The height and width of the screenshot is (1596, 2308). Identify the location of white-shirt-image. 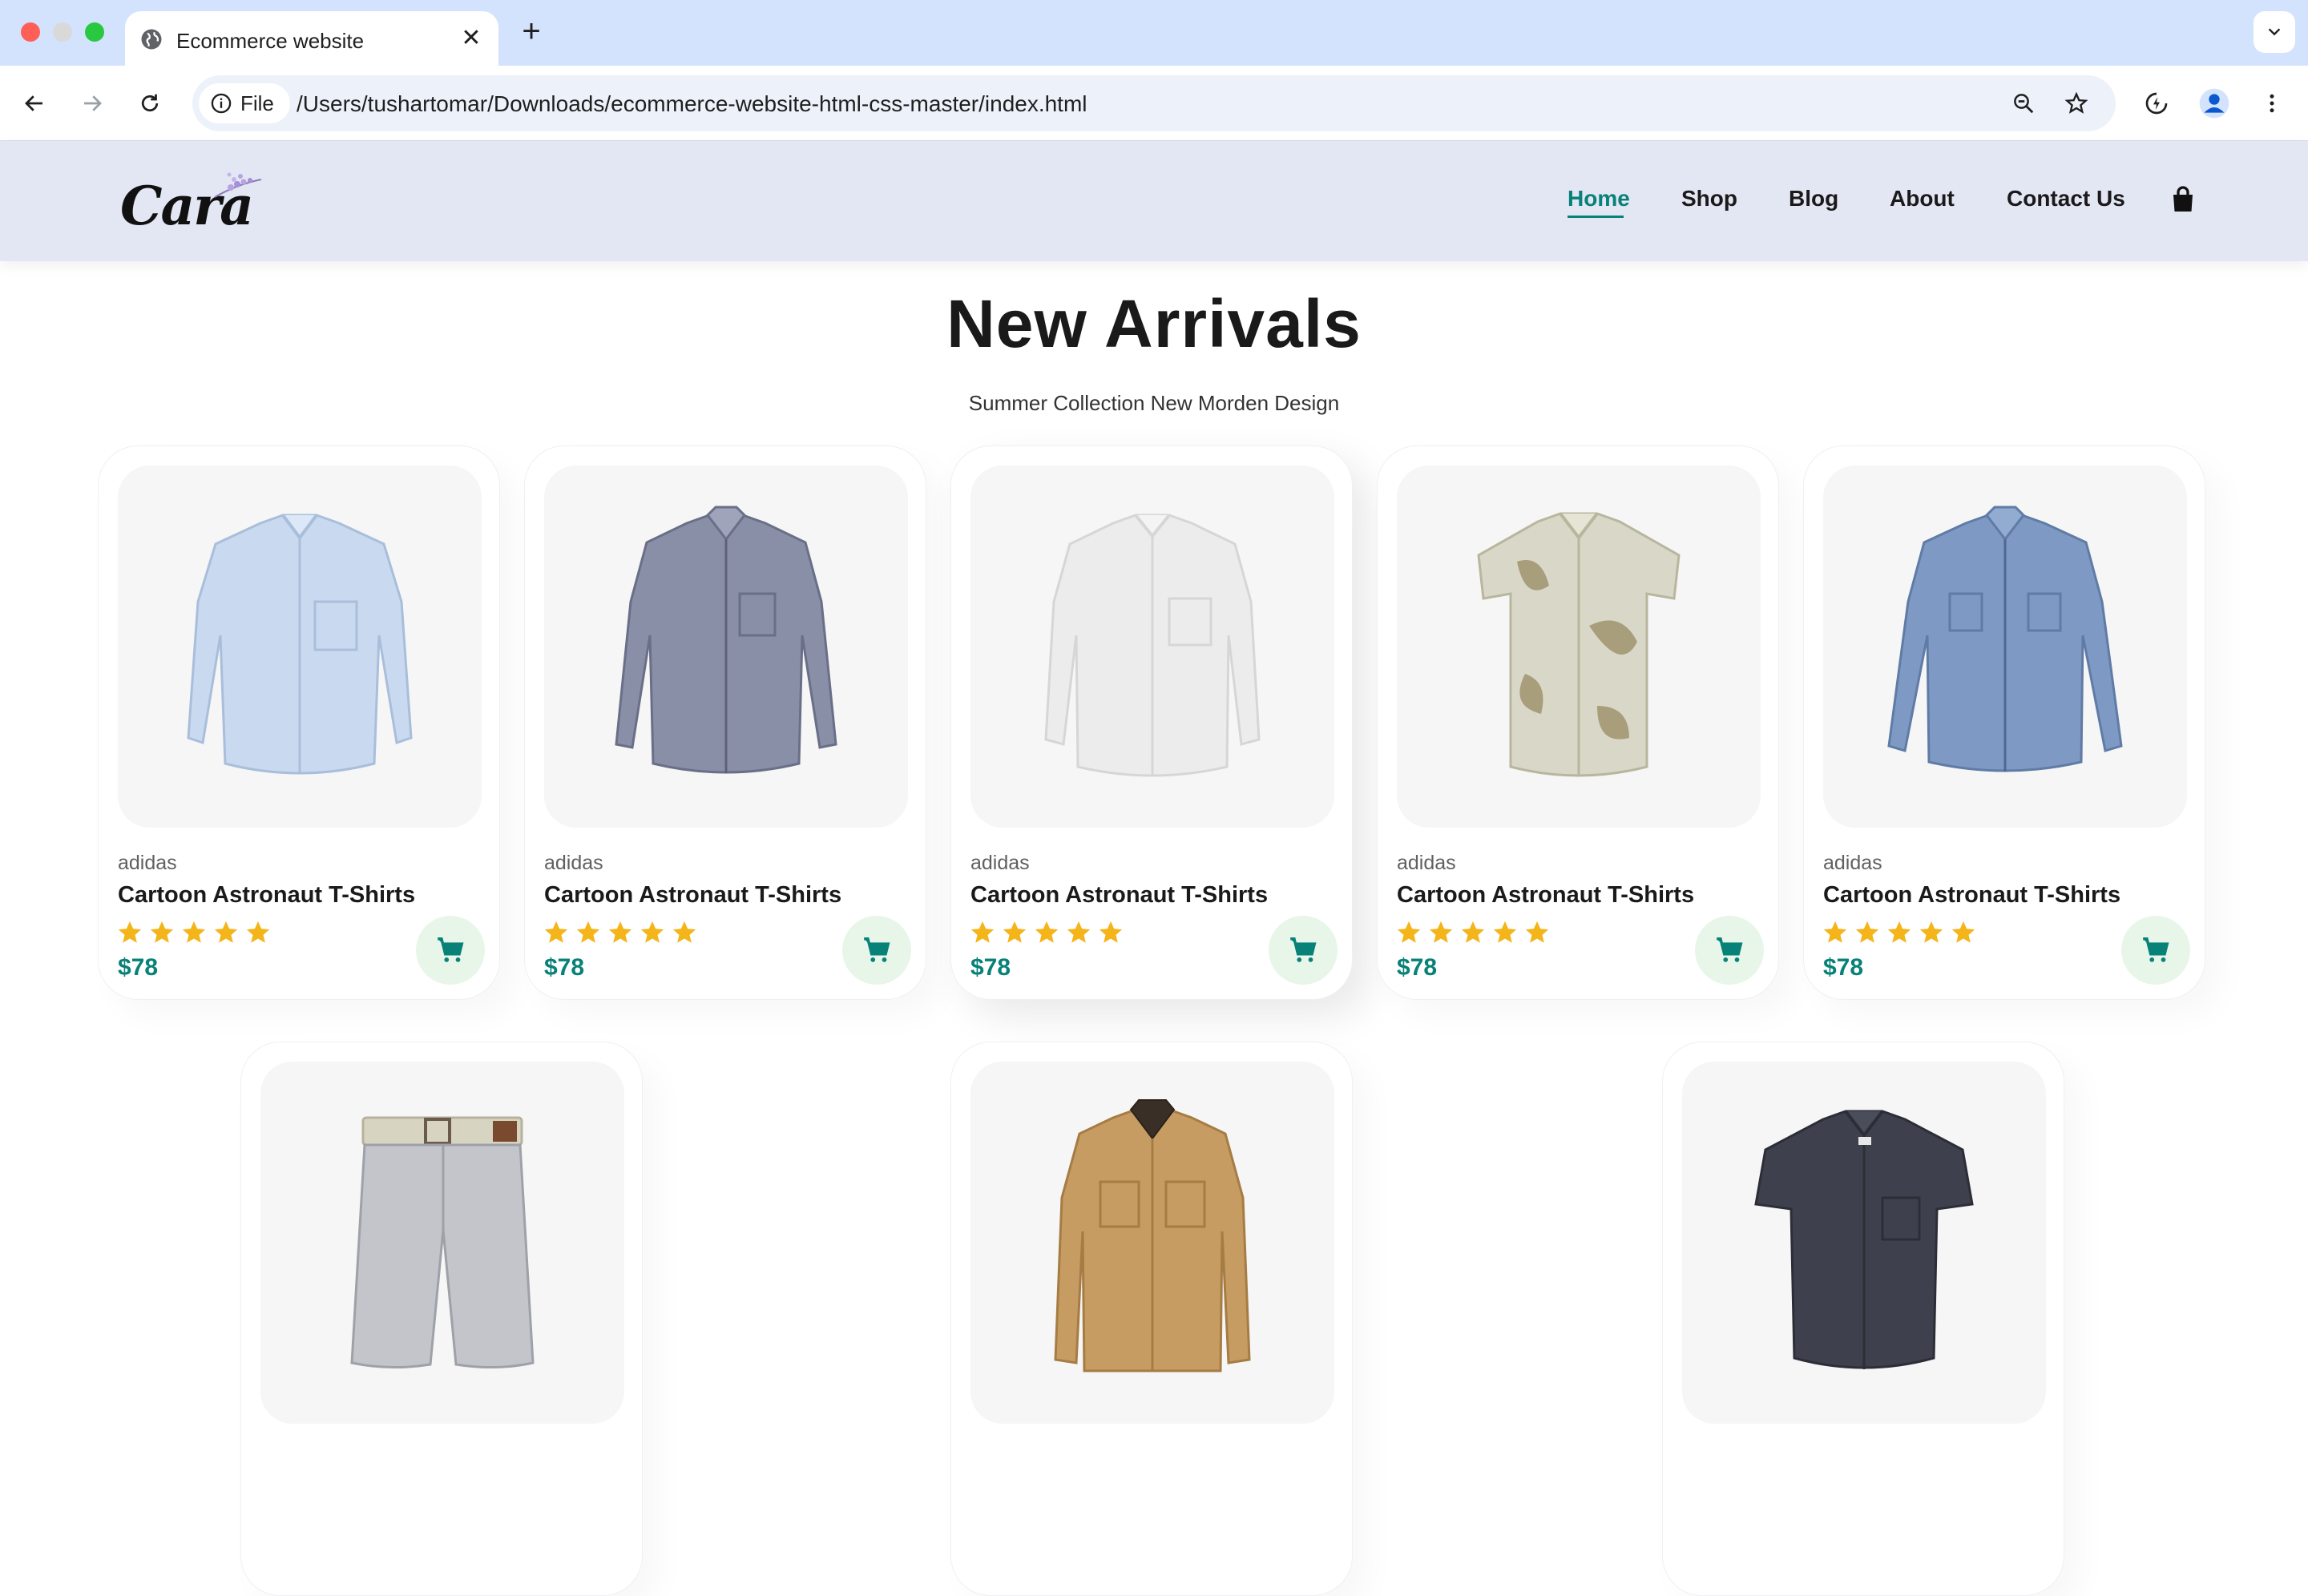
(1152, 645).